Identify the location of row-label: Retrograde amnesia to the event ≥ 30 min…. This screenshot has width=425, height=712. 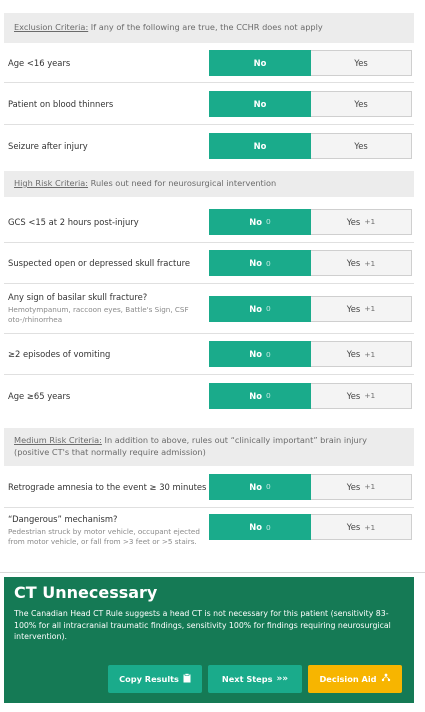
(107, 486).